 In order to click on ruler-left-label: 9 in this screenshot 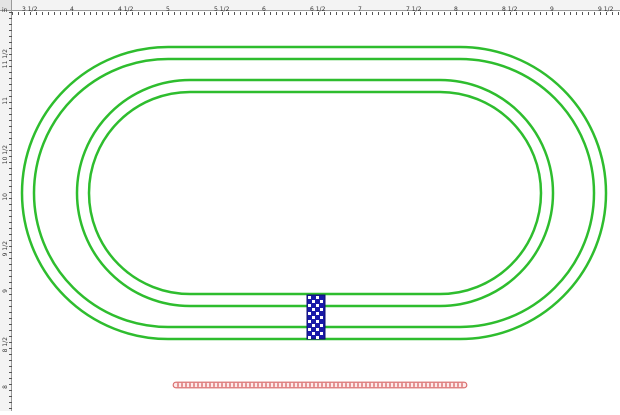, I will do `click(5, 291)`.